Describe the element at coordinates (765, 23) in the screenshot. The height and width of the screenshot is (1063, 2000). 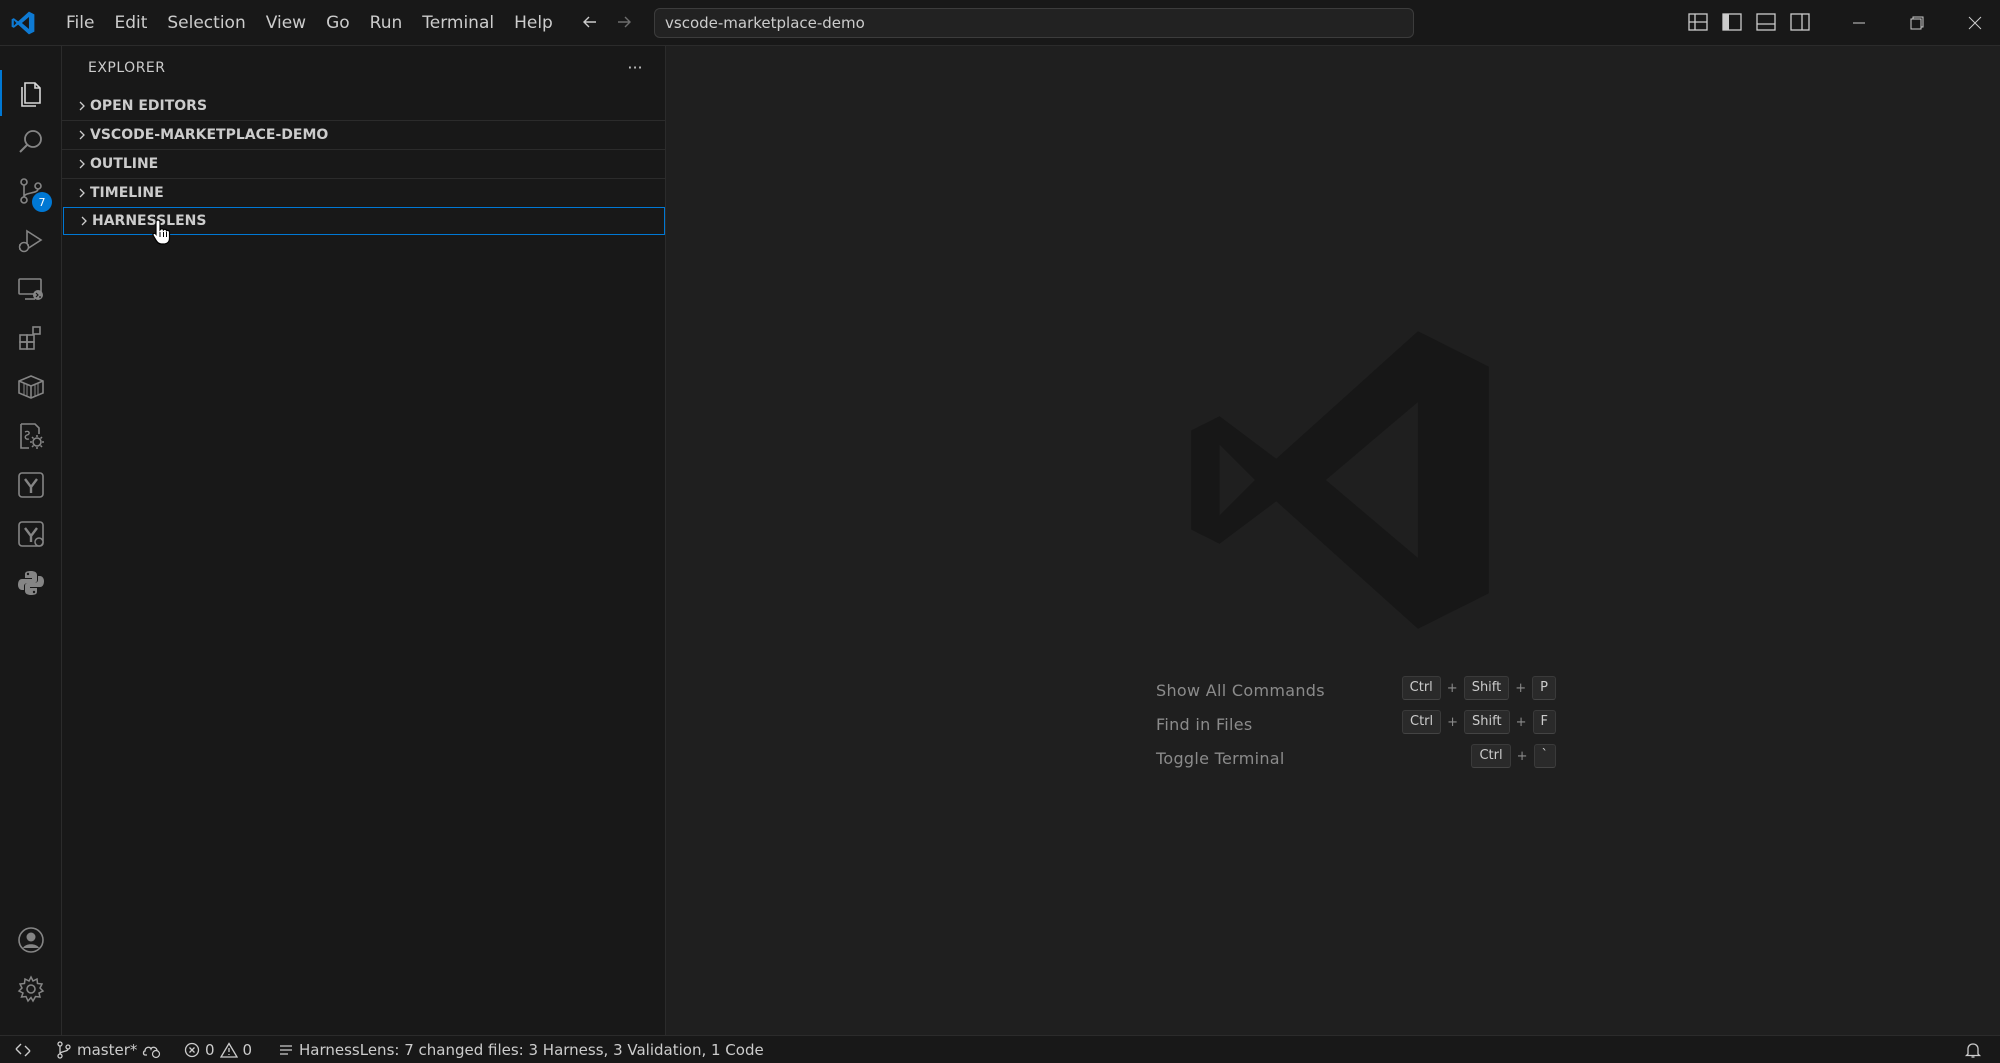
I see `command-center-label: vscode-marketplace-demo` at that location.